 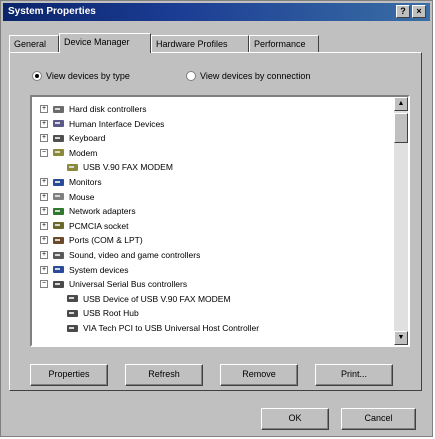 I want to click on tree-item-label: System devices, so click(x=99, y=269).